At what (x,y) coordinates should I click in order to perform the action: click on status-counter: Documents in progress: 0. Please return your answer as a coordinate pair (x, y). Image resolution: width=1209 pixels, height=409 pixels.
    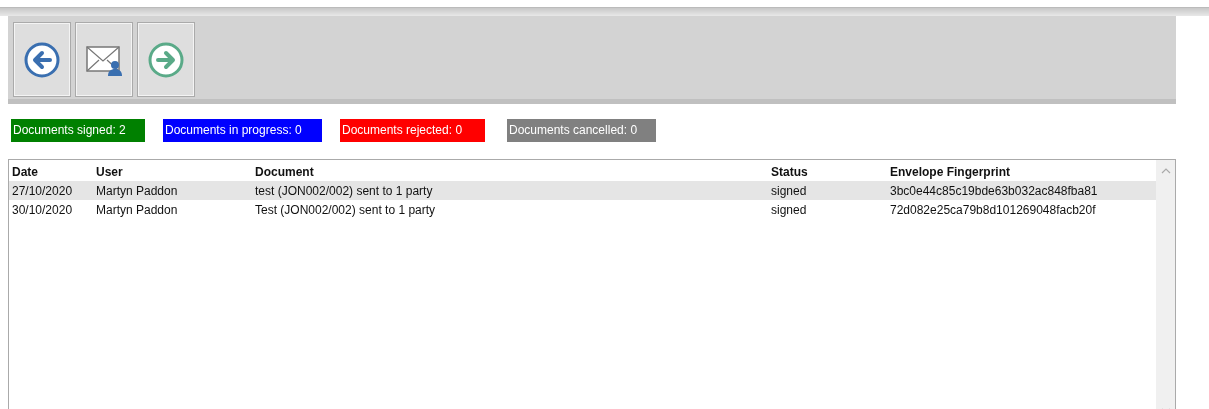
    Looking at the image, I should click on (242, 130).